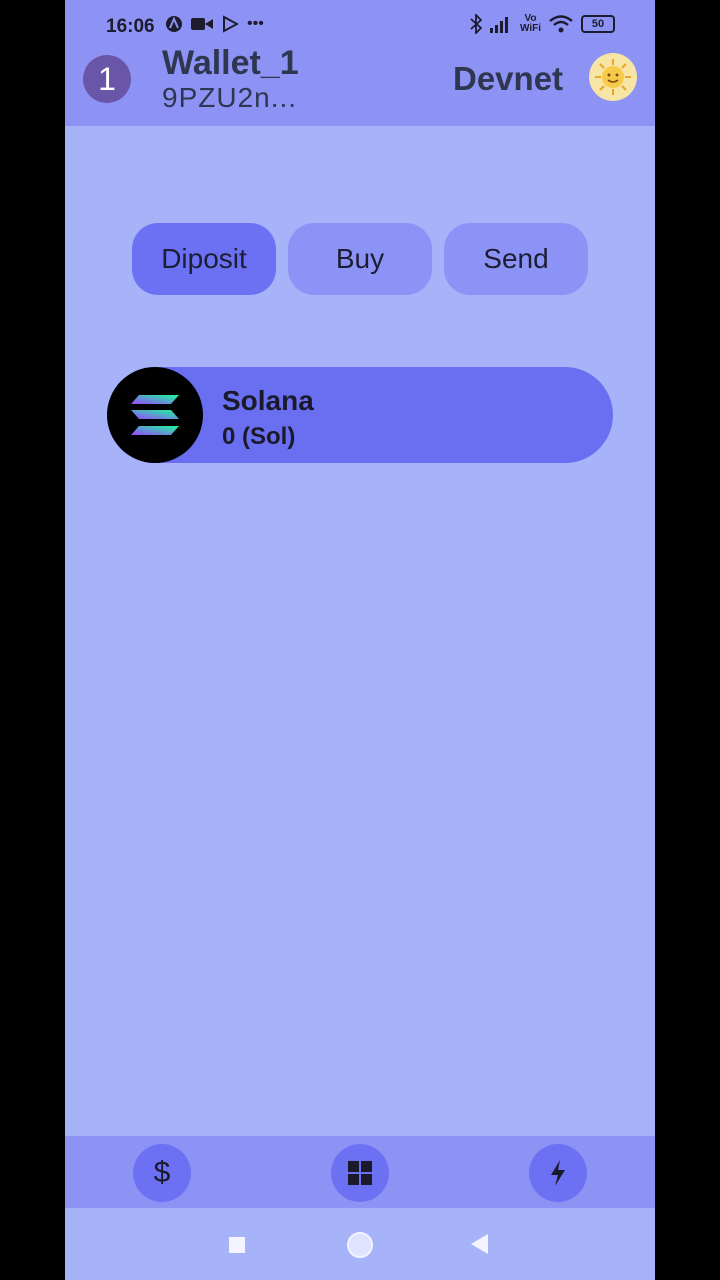  I want to click on signal-icon, so click(498, 25).